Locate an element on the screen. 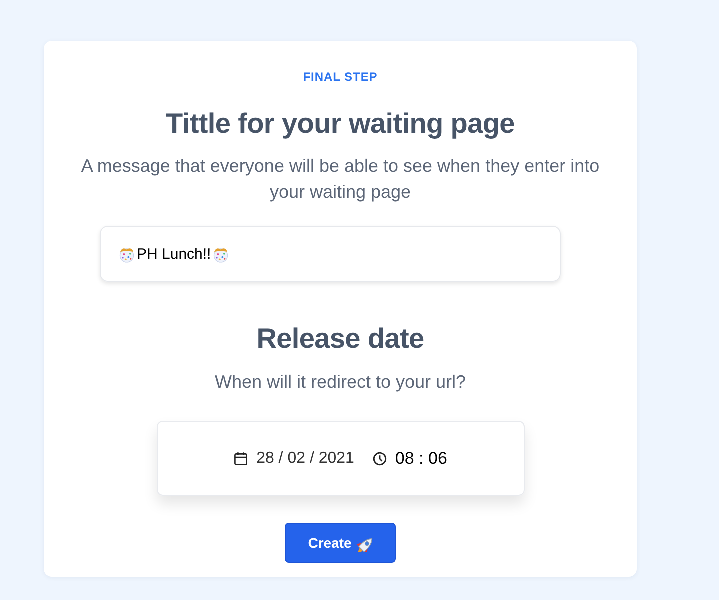 This screenshot has height=600, width=719. date-value: 28 / 02 / 2021 is located at coordinates (305, 459).